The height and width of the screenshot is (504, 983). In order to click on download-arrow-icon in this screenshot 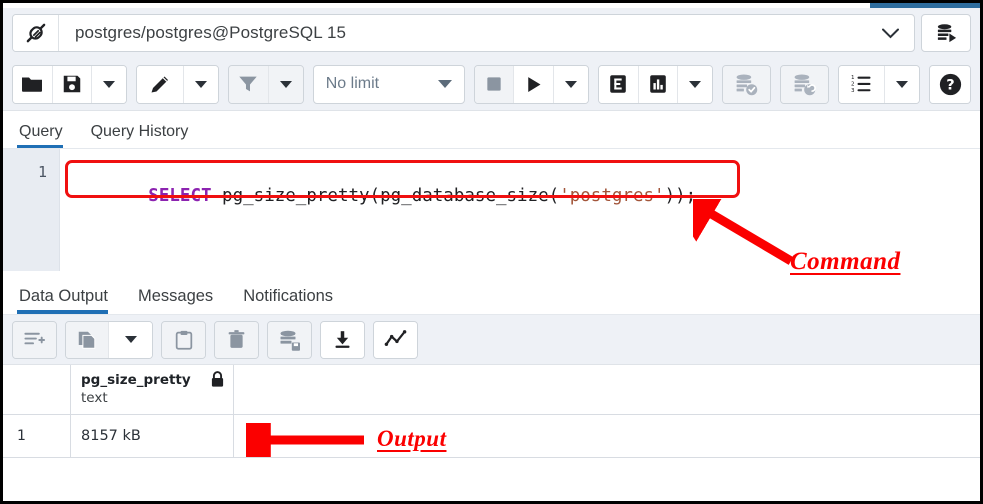, I will do `click(342, 339)`.